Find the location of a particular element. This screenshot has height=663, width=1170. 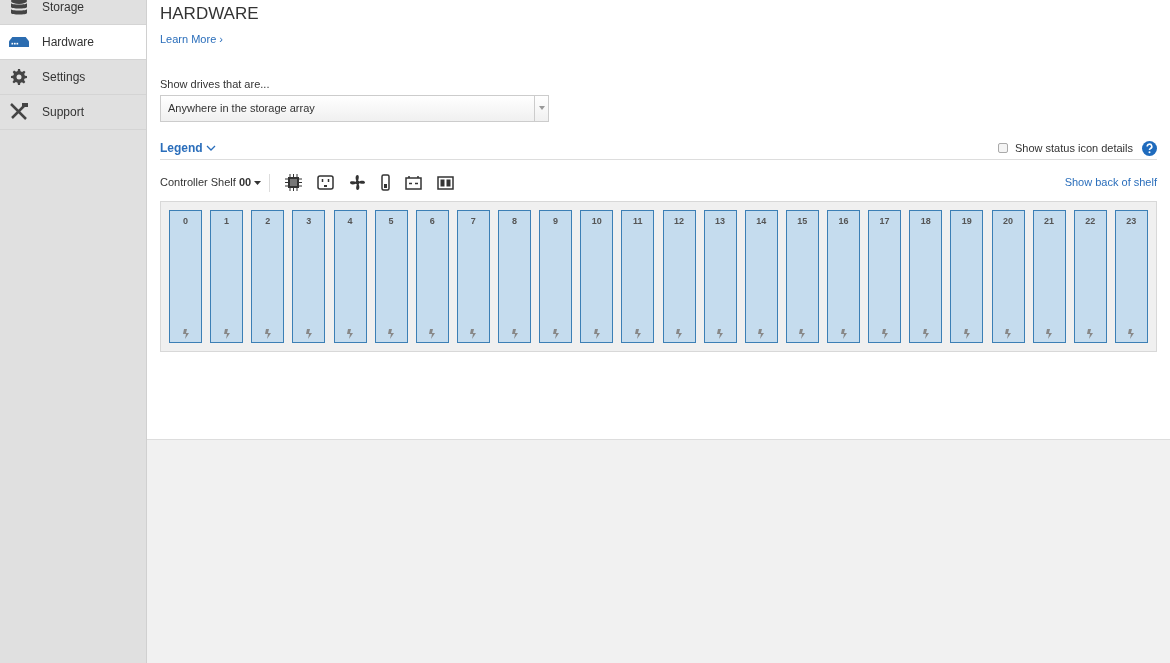

drive-slot: 7 is located at coordinates (473, 276).